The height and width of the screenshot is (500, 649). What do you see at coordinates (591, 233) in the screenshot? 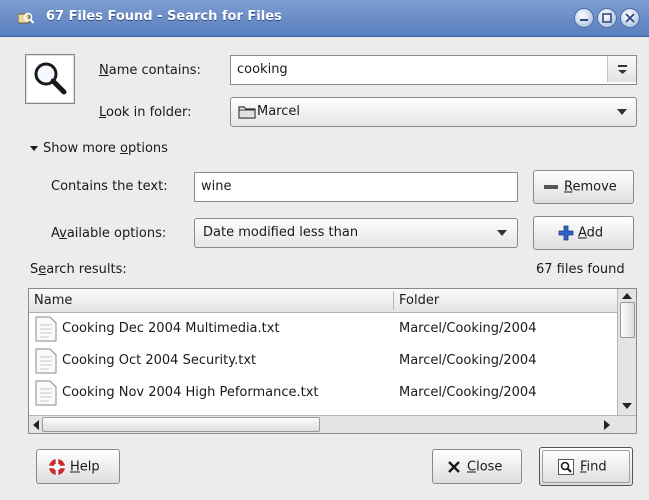
I see `add-label: Add` at bounding box center [591, 233].